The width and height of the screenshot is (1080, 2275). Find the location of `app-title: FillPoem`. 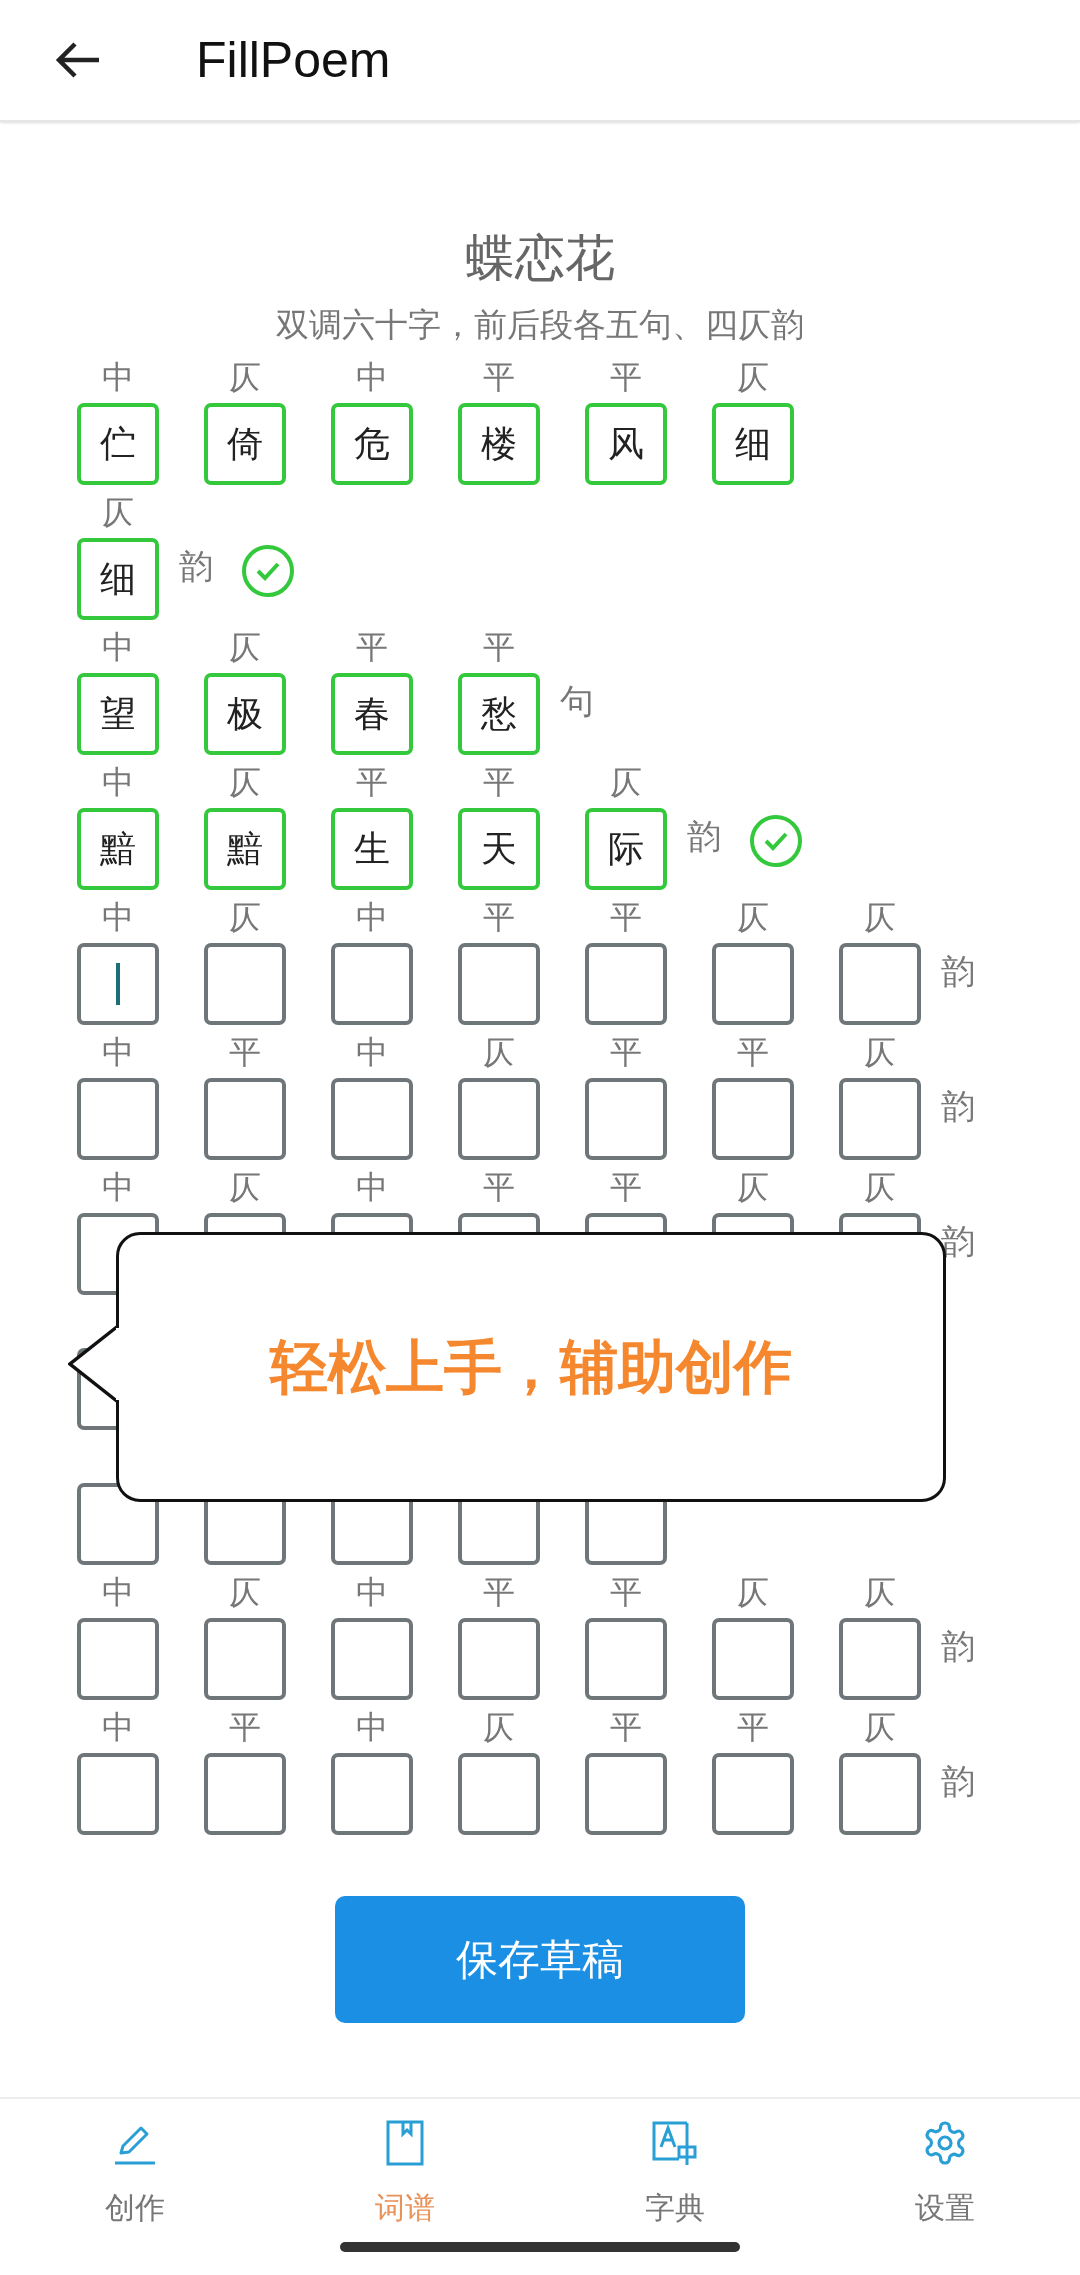

app-title: FillPoem is located at coordinates (293, 60).